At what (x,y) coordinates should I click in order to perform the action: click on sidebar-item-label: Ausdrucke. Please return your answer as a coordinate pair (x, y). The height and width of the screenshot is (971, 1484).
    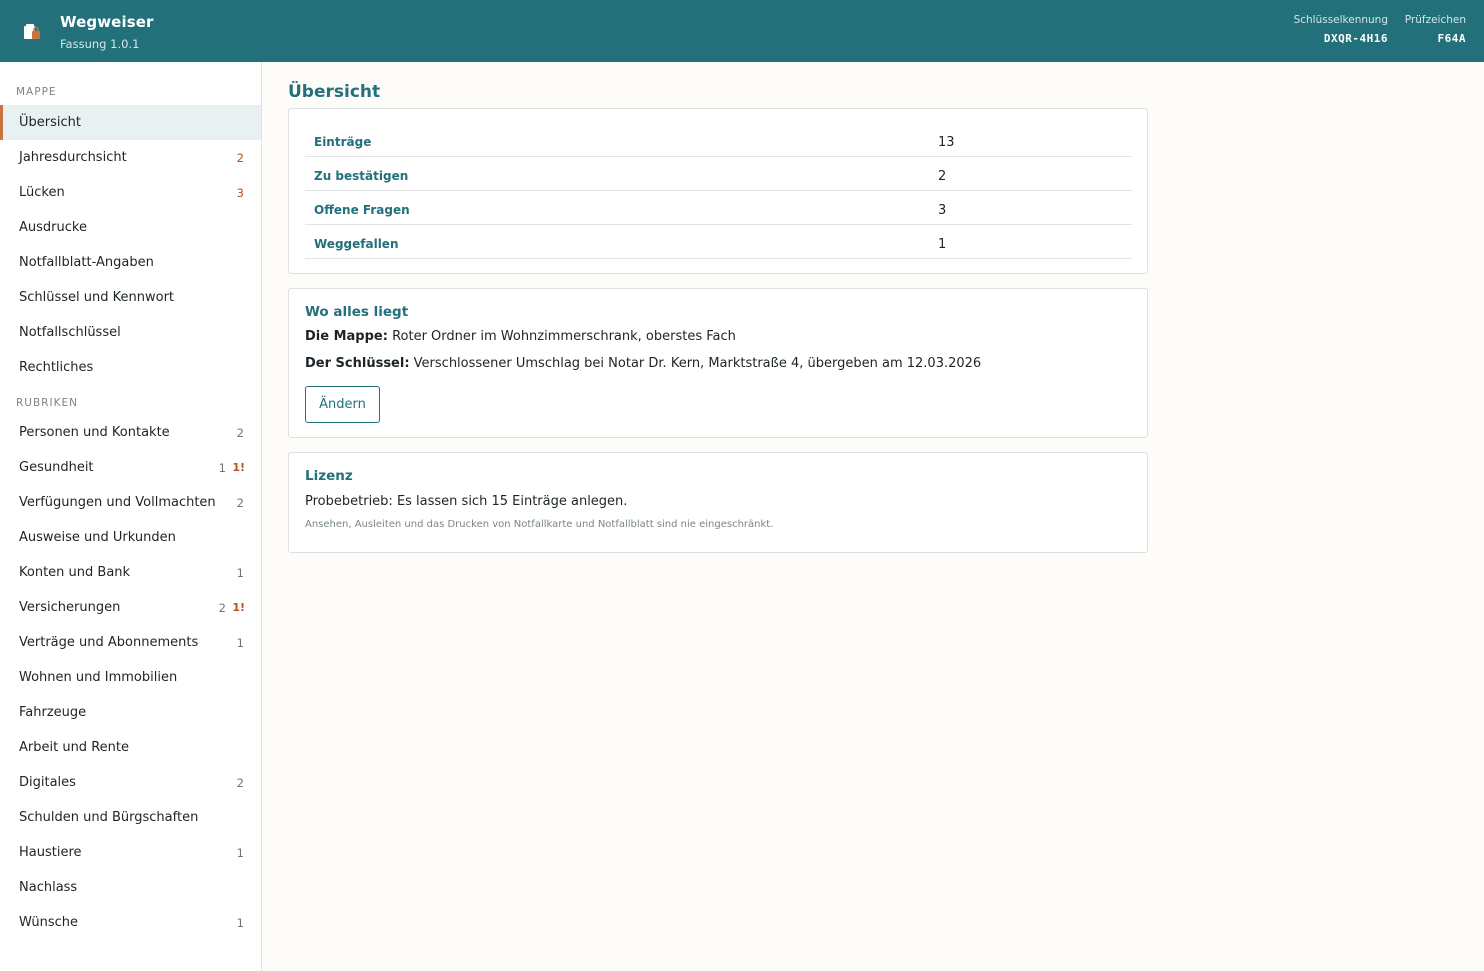
    Looking at the image, I should click on (53, 227).